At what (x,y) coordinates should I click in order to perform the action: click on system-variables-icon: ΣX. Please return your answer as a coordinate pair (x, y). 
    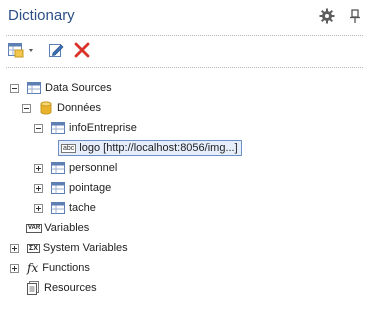
    Looking at the image, I should click on (33, 248).